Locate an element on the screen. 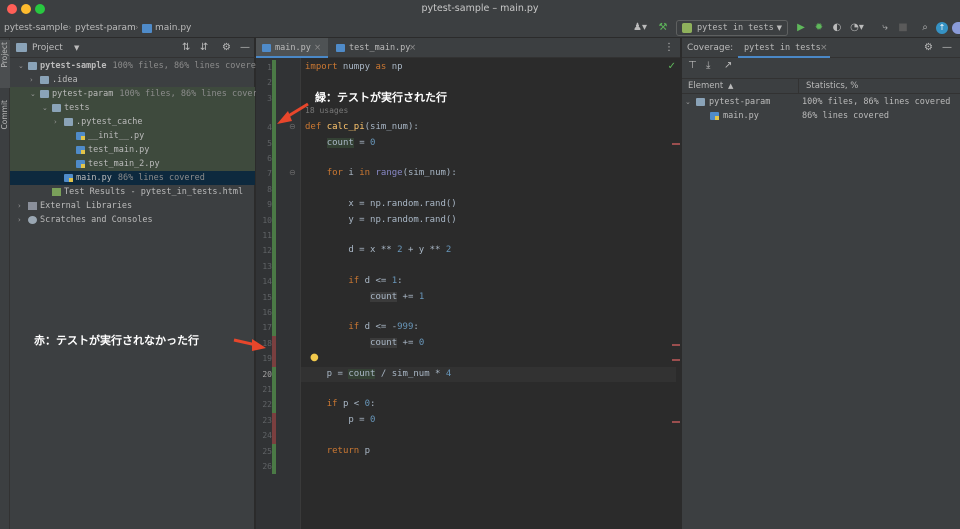 The image size is (960, 529). tree-item: ⌄ tests is located at coordinates (132, 108).